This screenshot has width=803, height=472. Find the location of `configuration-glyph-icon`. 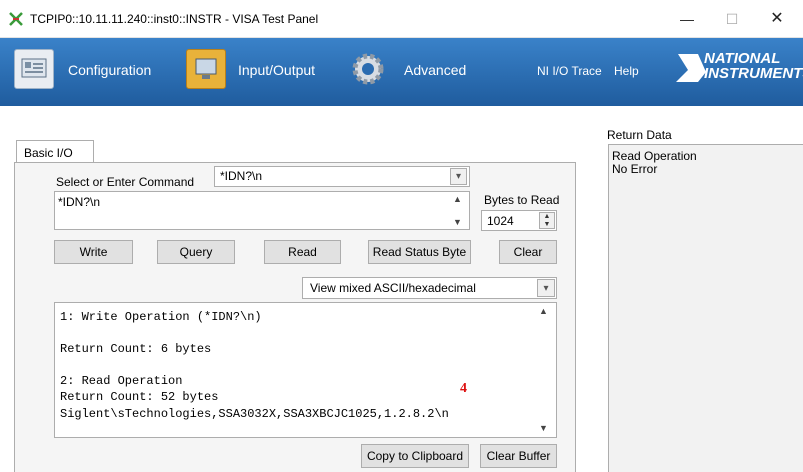

configuration-glyph-icon is located at coordinates (34, 68).